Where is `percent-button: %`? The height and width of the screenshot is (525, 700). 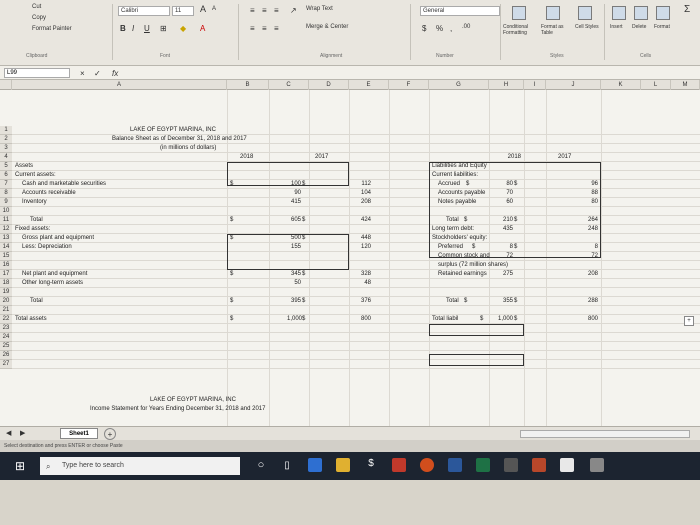
percent-button: % is located at coordinates (439, 28).